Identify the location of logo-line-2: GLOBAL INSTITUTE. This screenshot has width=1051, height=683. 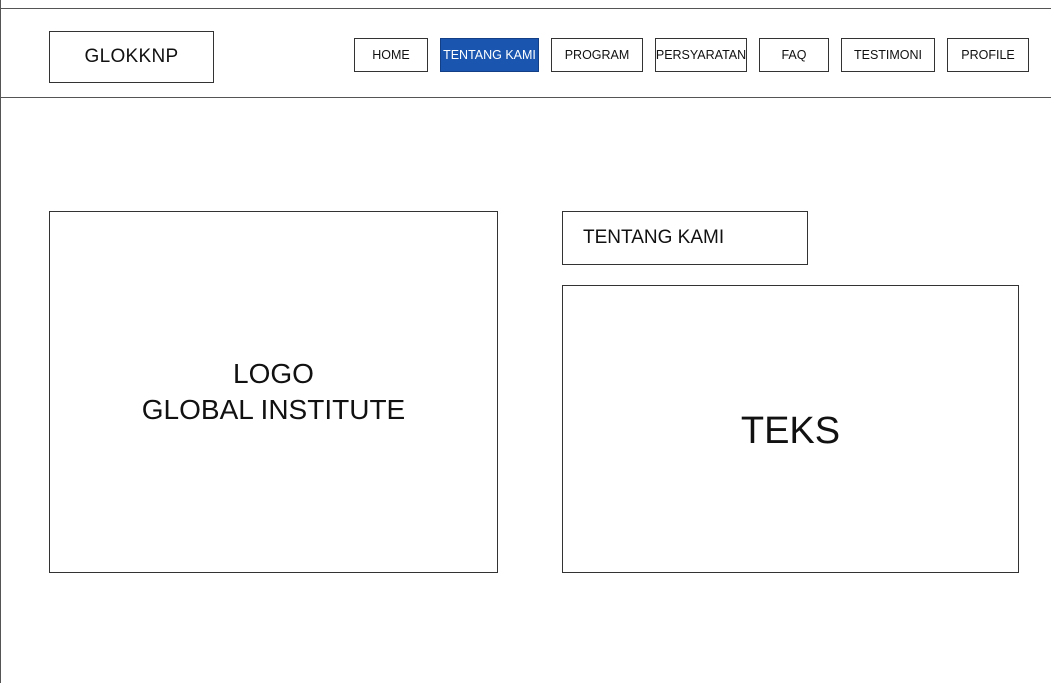
(273, 409).